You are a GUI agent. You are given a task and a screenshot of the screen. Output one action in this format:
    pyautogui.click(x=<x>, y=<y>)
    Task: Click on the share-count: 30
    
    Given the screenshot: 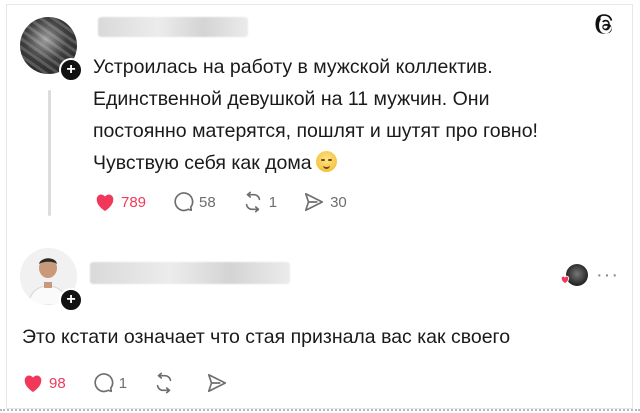 What is the action you would take?
    pyautogui.click(x=338, y=202)
    